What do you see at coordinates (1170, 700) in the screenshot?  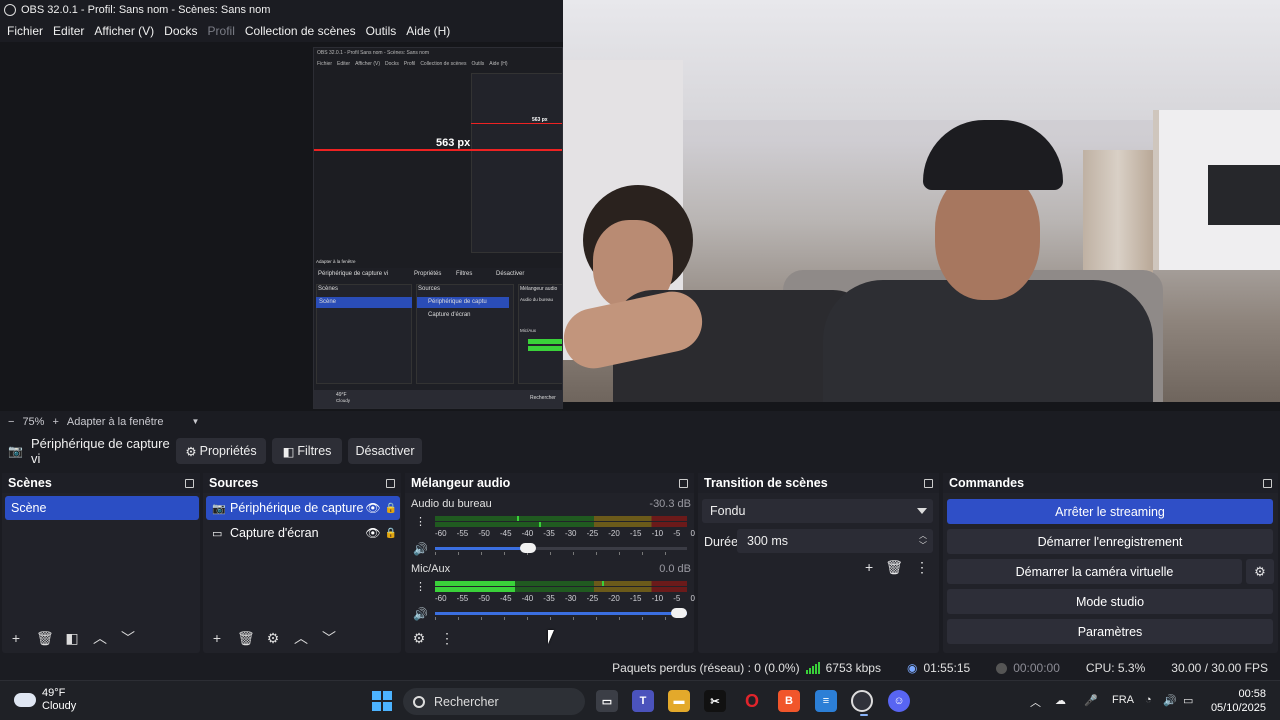 I see `volume-icon: 🔊` at bounding box center [1170, 700].